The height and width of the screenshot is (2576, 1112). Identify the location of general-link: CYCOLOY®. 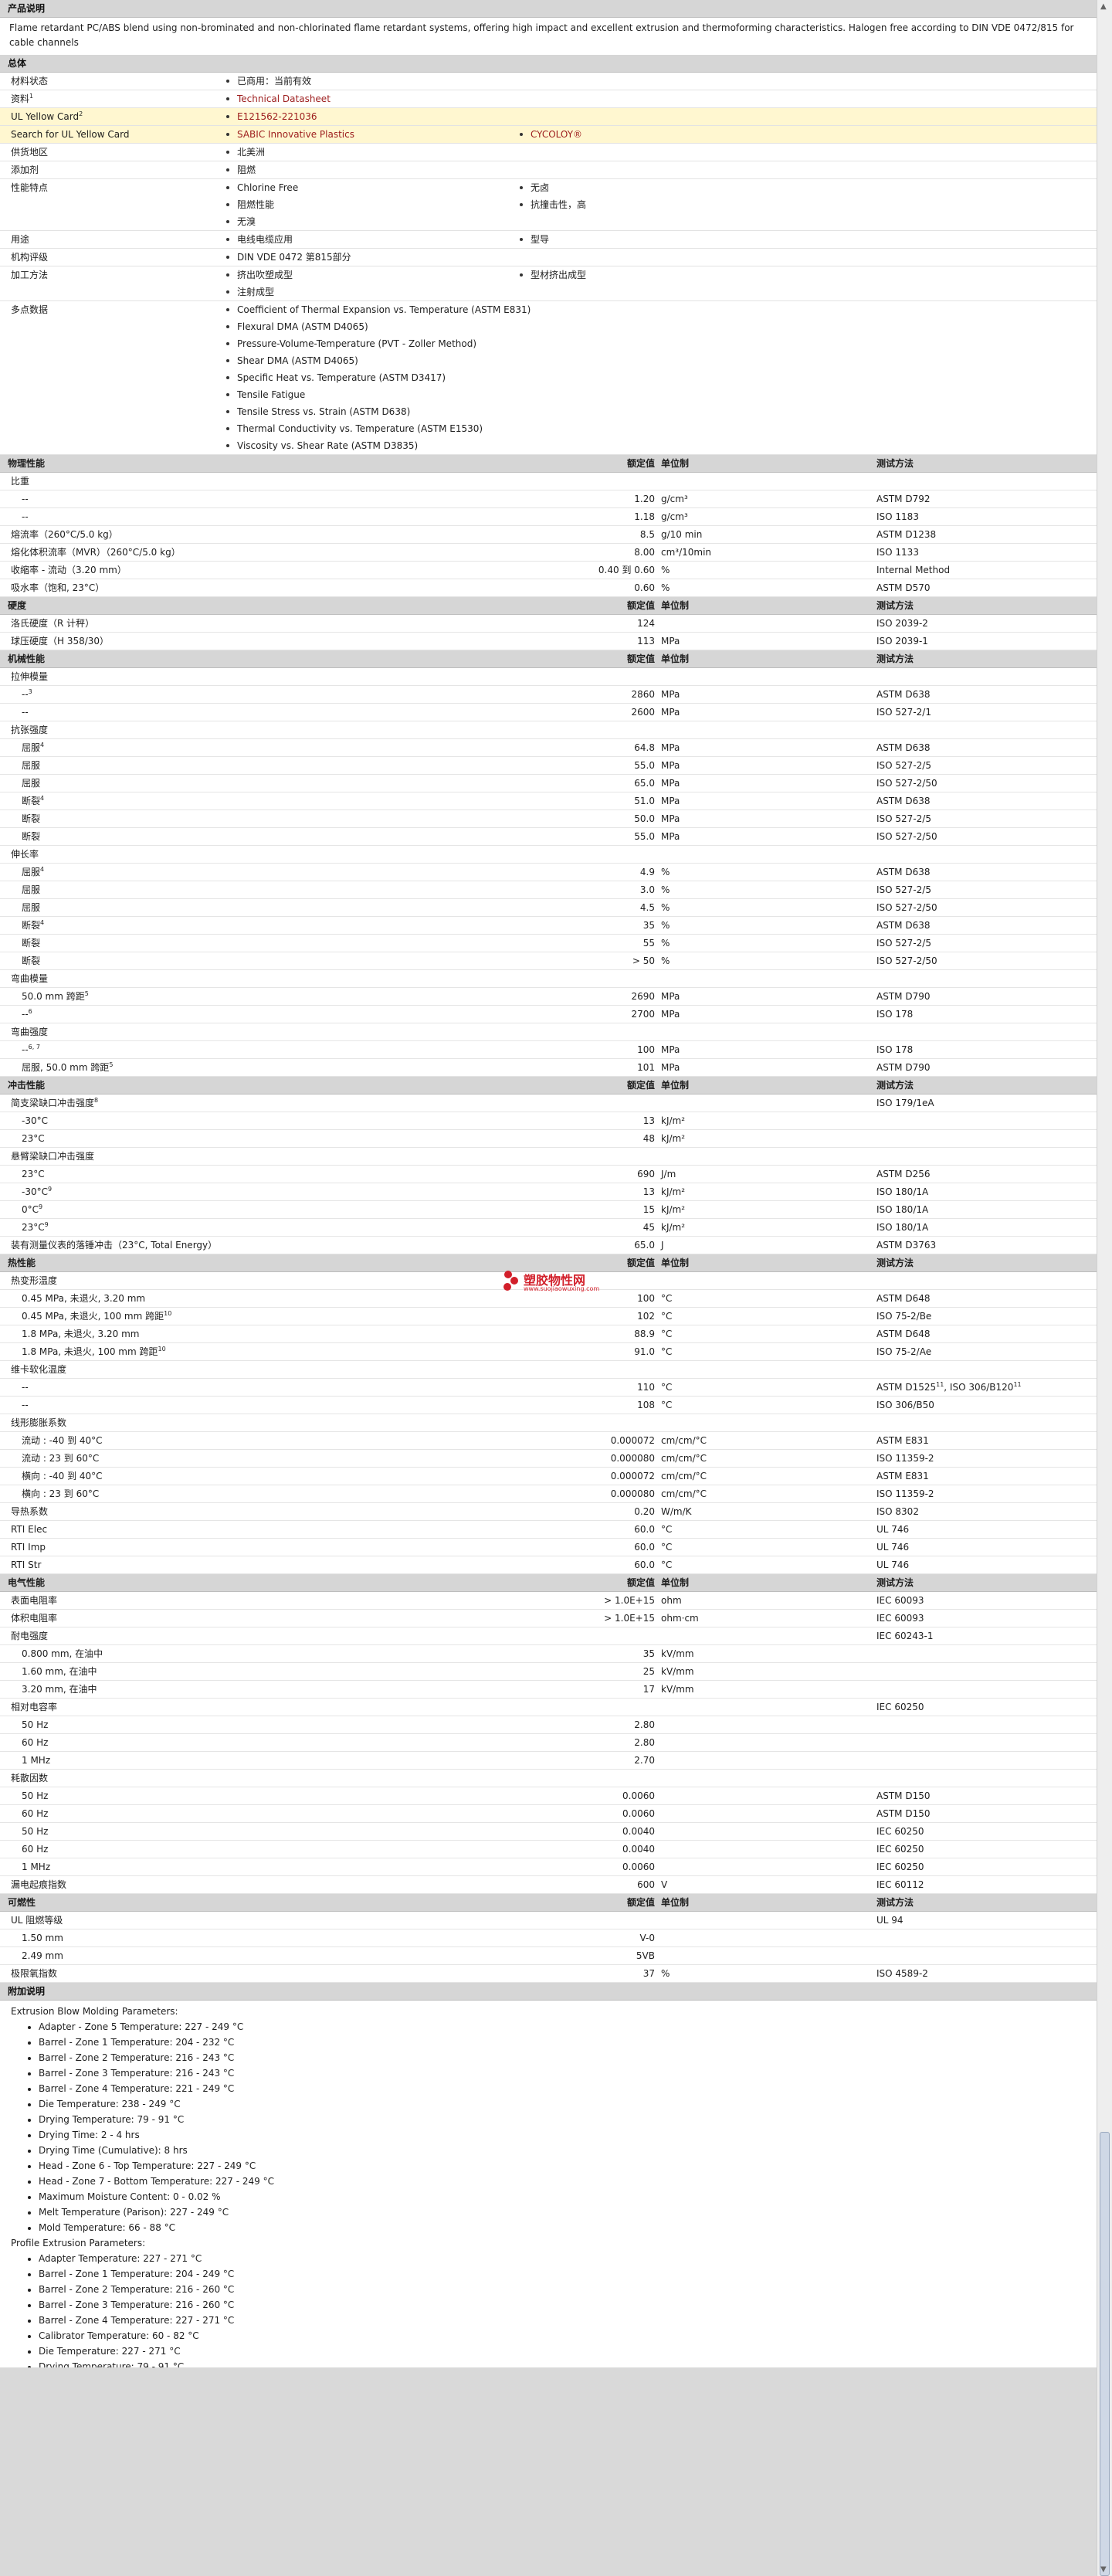
(660, 134).